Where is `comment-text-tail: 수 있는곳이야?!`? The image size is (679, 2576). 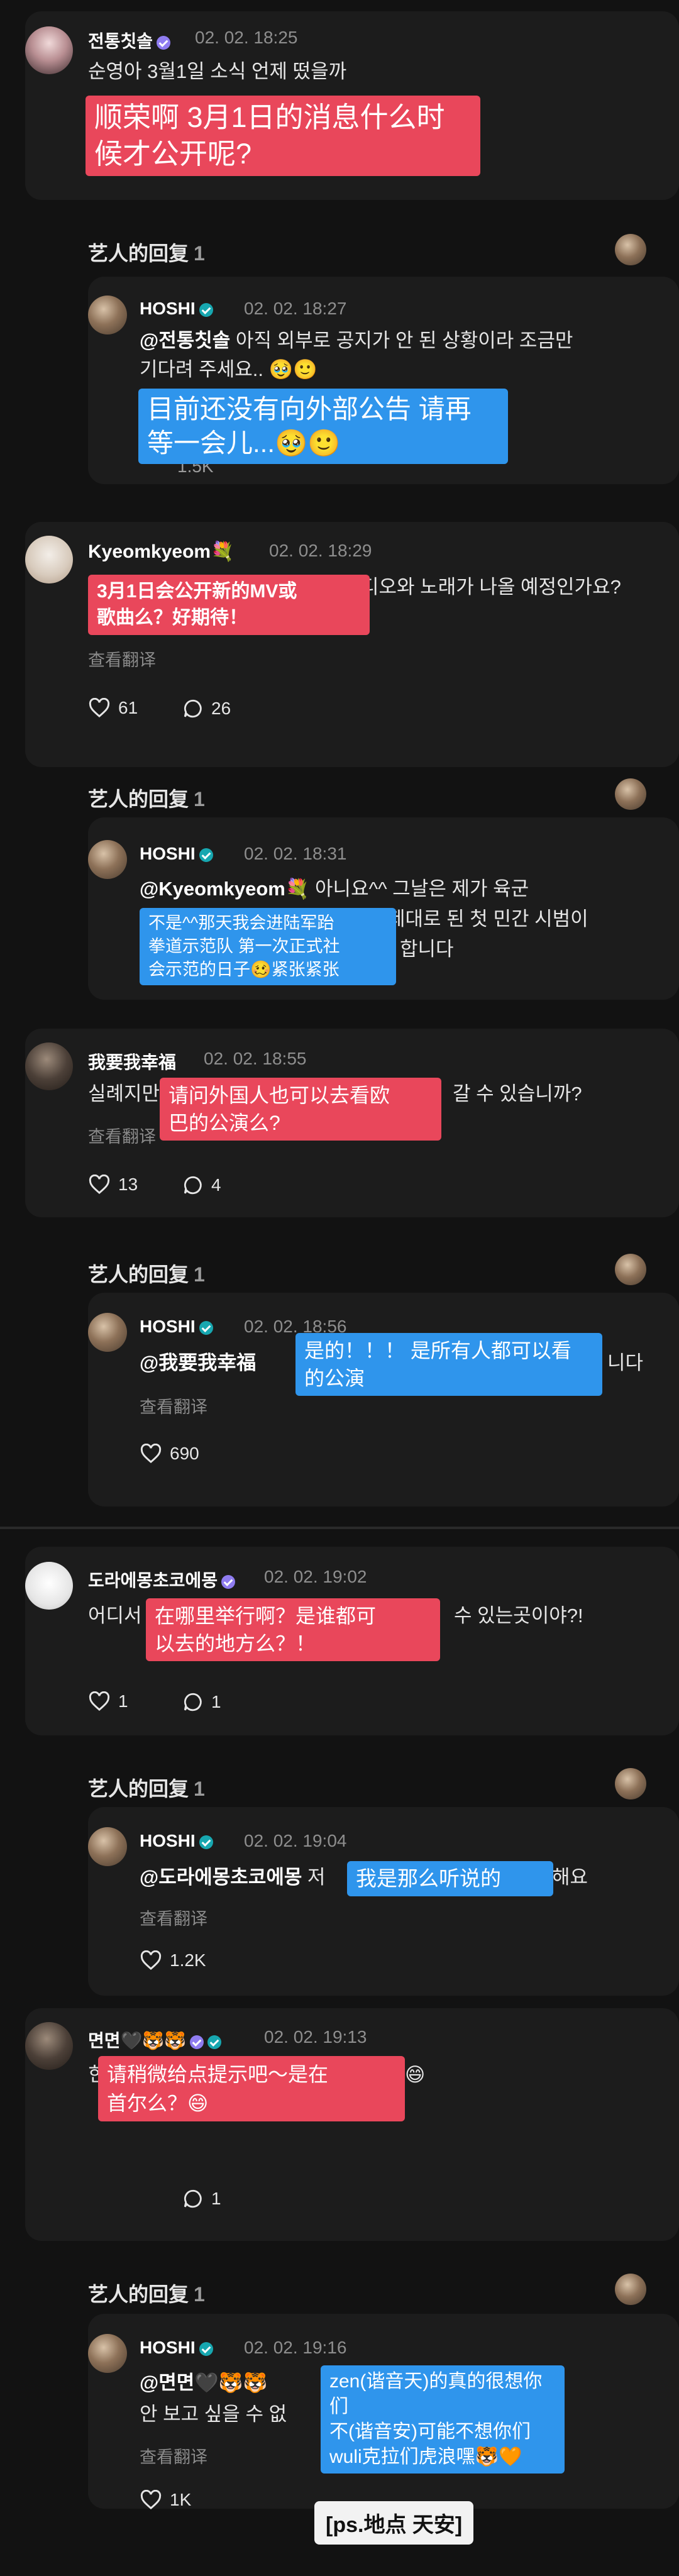
comment-text-tail: 수 있는곳이야?! is located at coordinates (518, 1616).